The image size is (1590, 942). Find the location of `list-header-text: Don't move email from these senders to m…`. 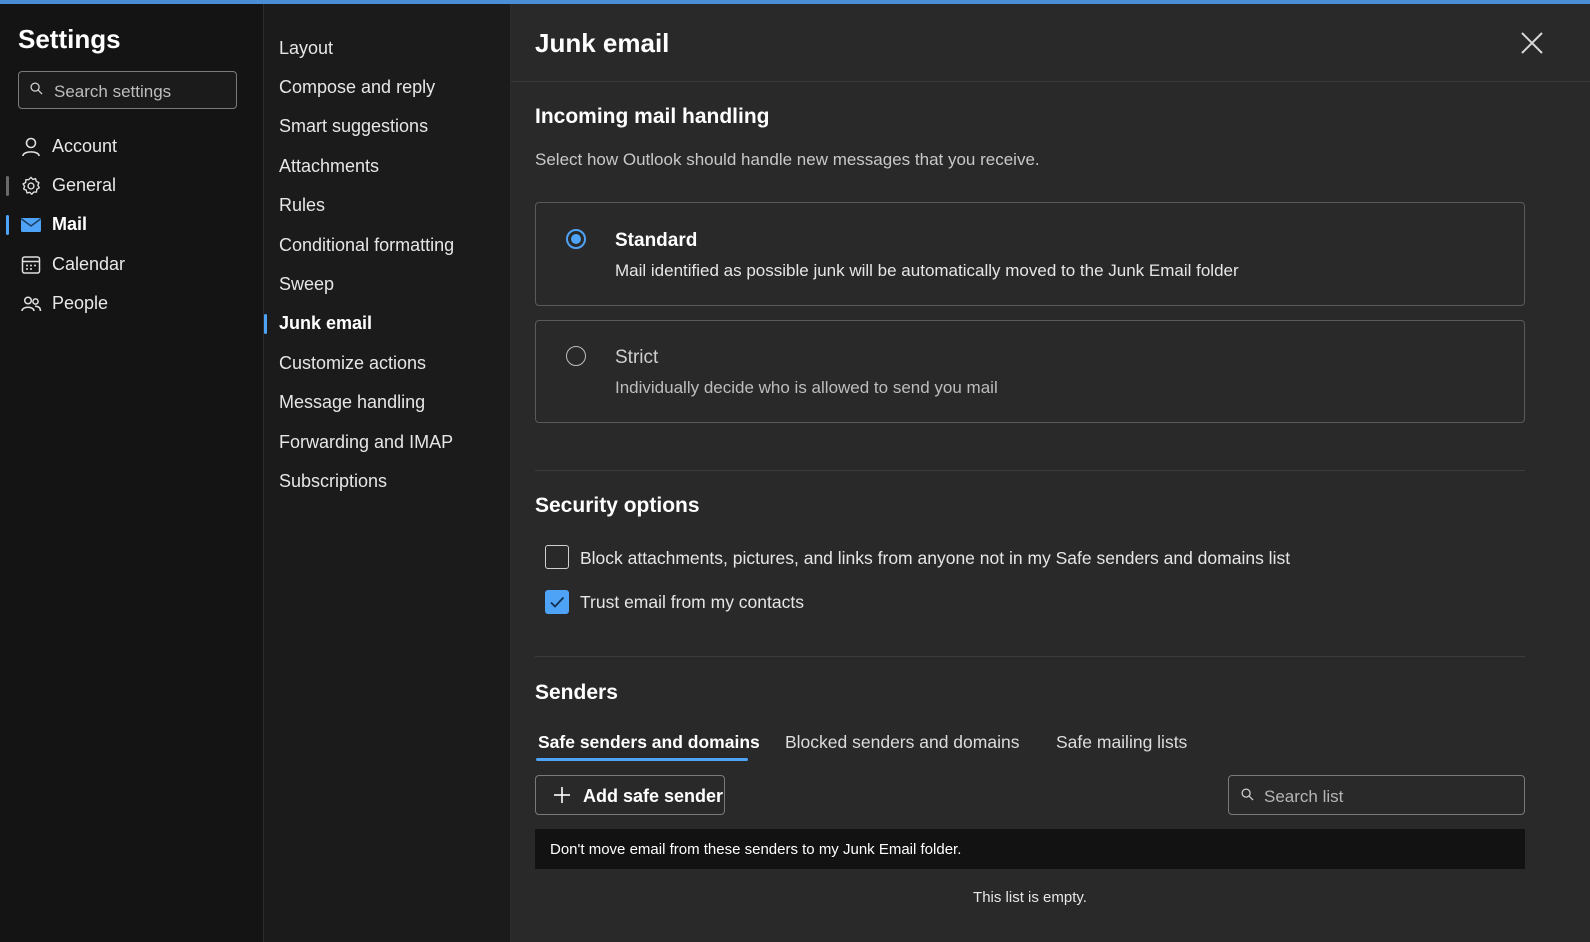

list-header-text: Don't move email from these senders to m… is located at coordinates (756, 849).